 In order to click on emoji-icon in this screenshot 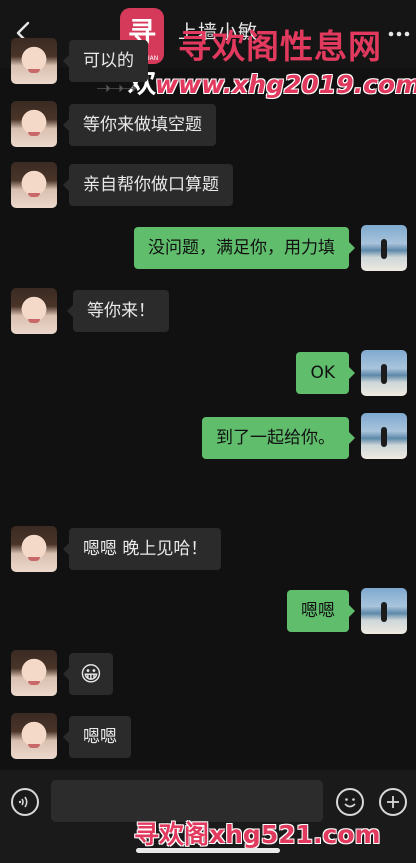, I will do `click(350, 802)`.